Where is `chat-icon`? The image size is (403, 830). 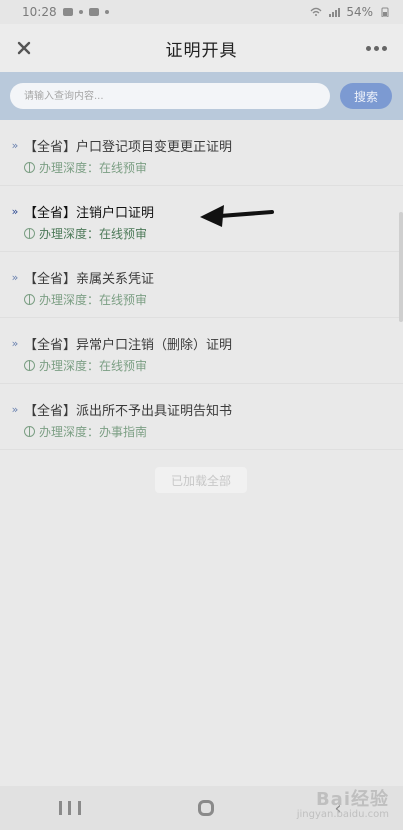
chat-icon is located at coordinates (93, 12).